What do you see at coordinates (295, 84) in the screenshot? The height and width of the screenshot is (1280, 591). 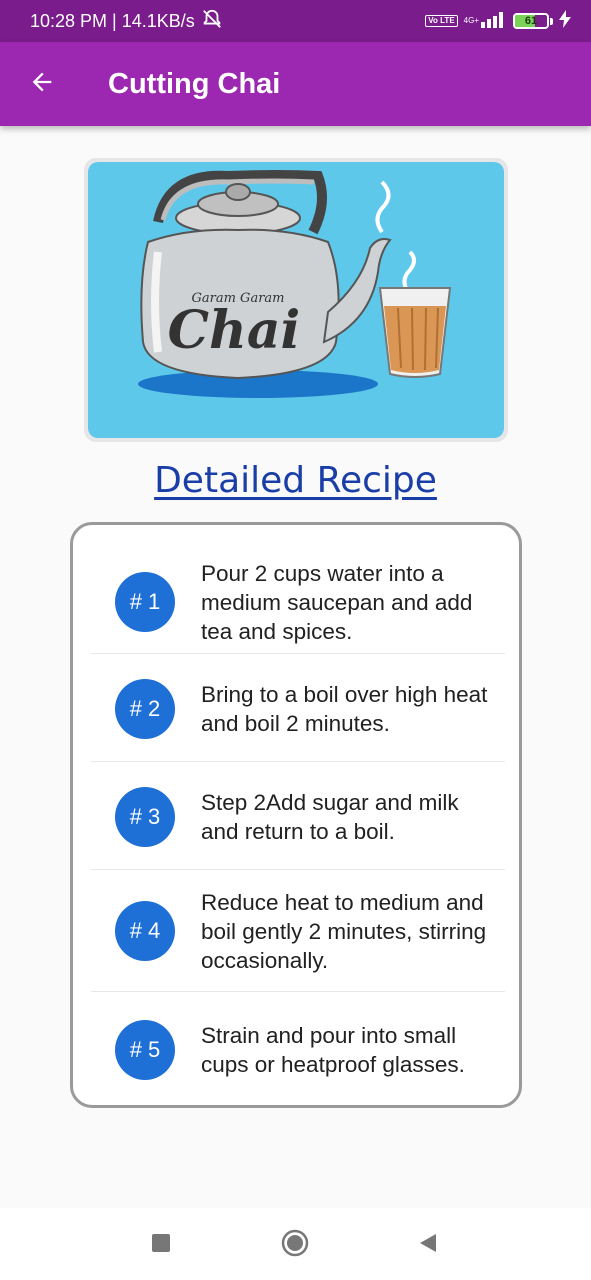 I see `app-bar: Cutting Chai` at bounding box center [295, 84].